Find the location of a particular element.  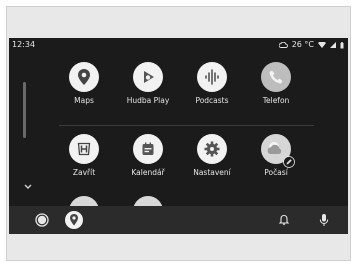

bell-icon is located at coordinates (284, 220).